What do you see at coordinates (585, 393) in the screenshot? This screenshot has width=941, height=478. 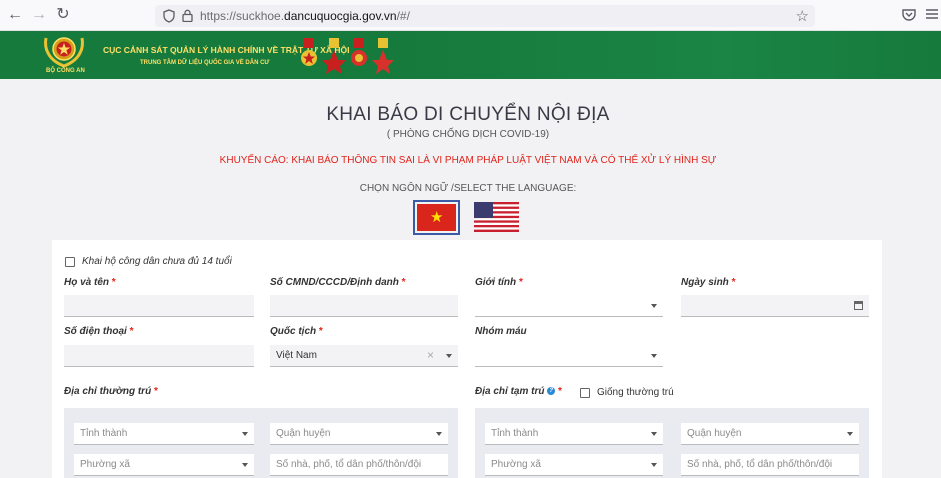 I see `same-as-permanent-checkbox` at bounding box center [585, 393].